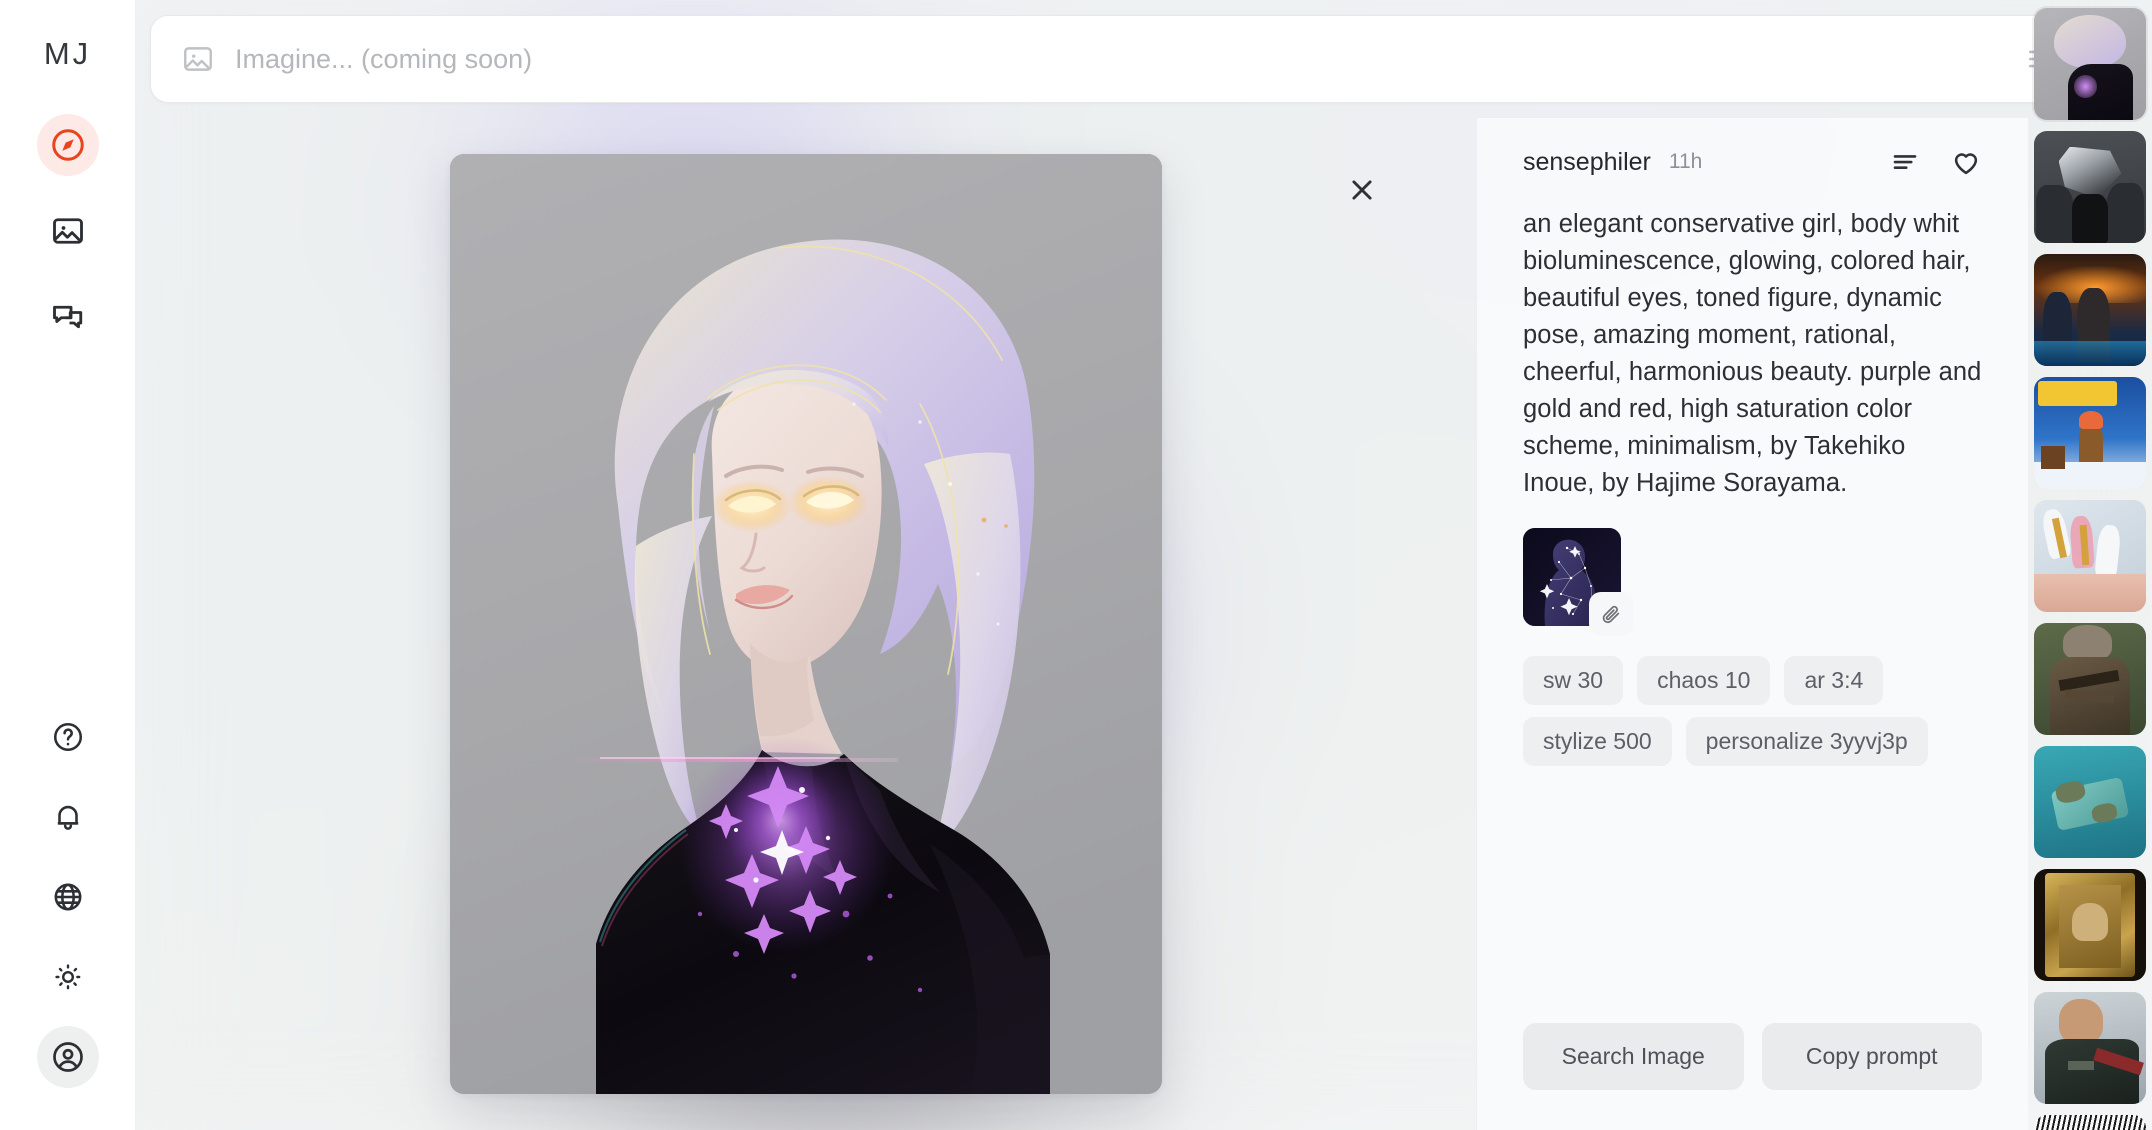 The height and width of the screenshot is (1130, 2152). I want to click on brand-logo: MJ, so click(67, 54).